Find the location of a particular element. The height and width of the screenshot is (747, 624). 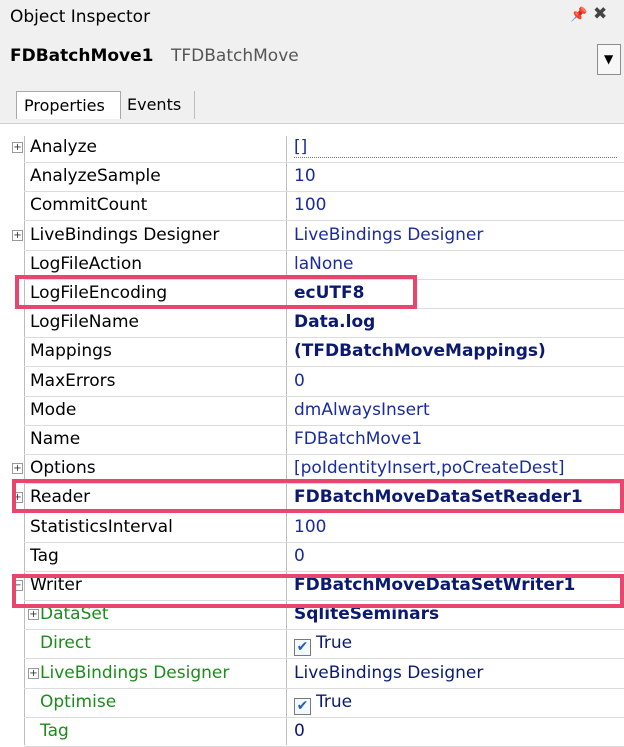

property-row: Optimise ✔ True is located at coordinates (312, 703).